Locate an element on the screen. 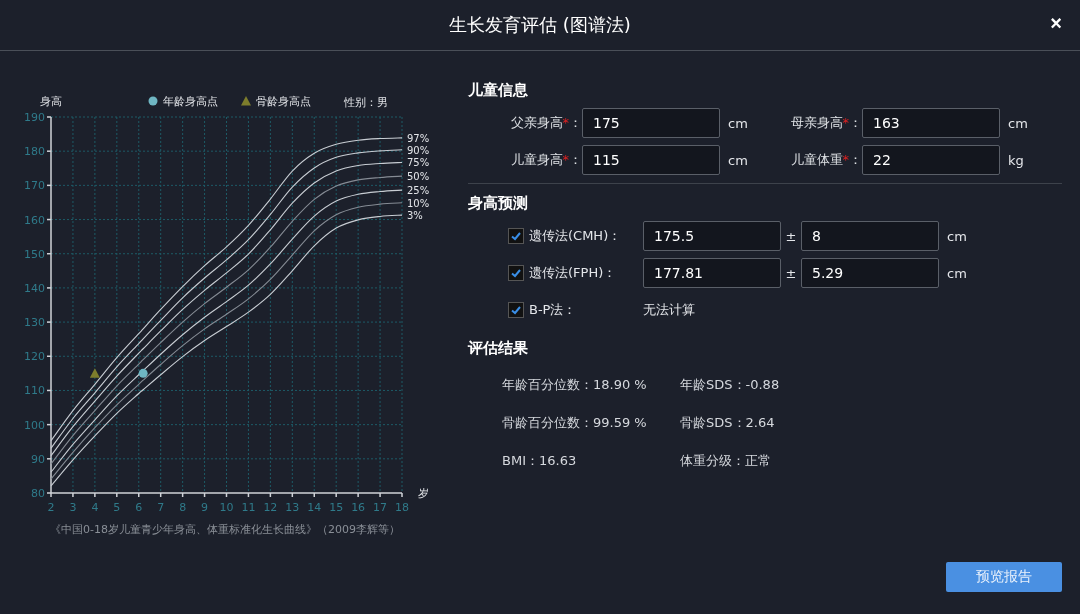 The height and width of the screenshot is (614, 1080). axis-tick-label: 11 is located at coordinates (248, 507).